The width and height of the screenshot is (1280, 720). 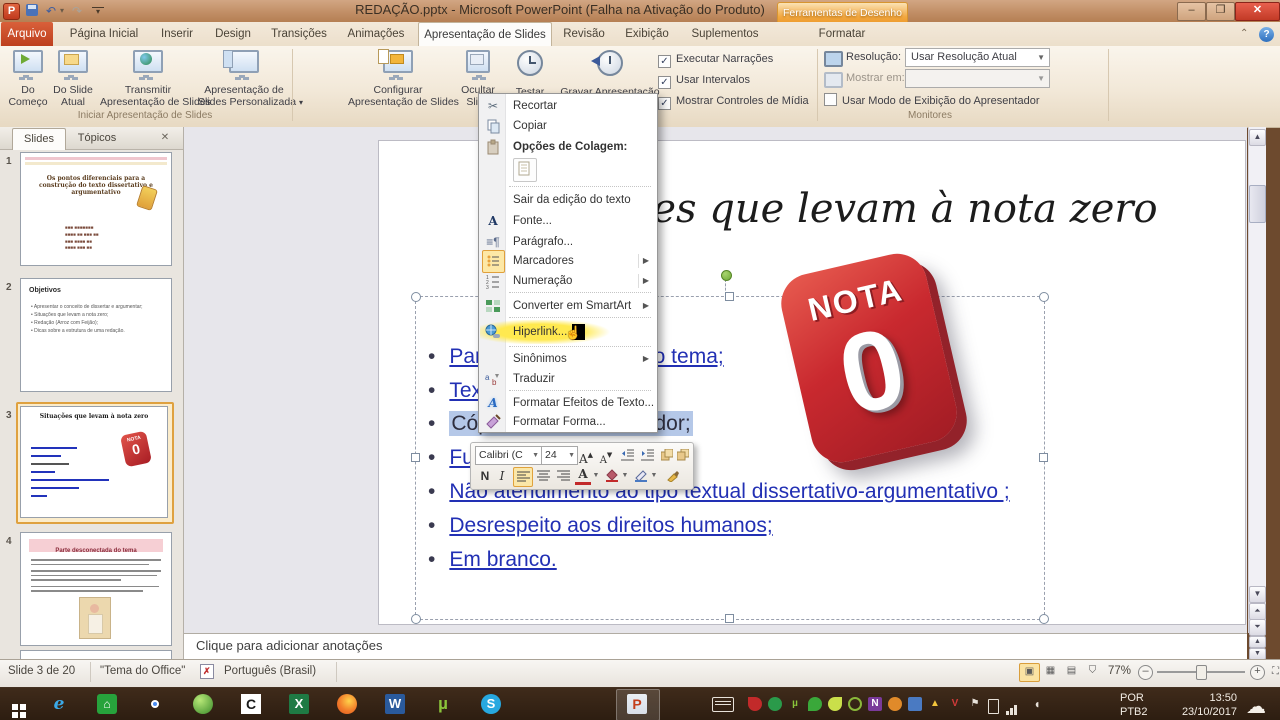 I want to click on tab-arquivo: Arquivo, so click(x=27, y=34).